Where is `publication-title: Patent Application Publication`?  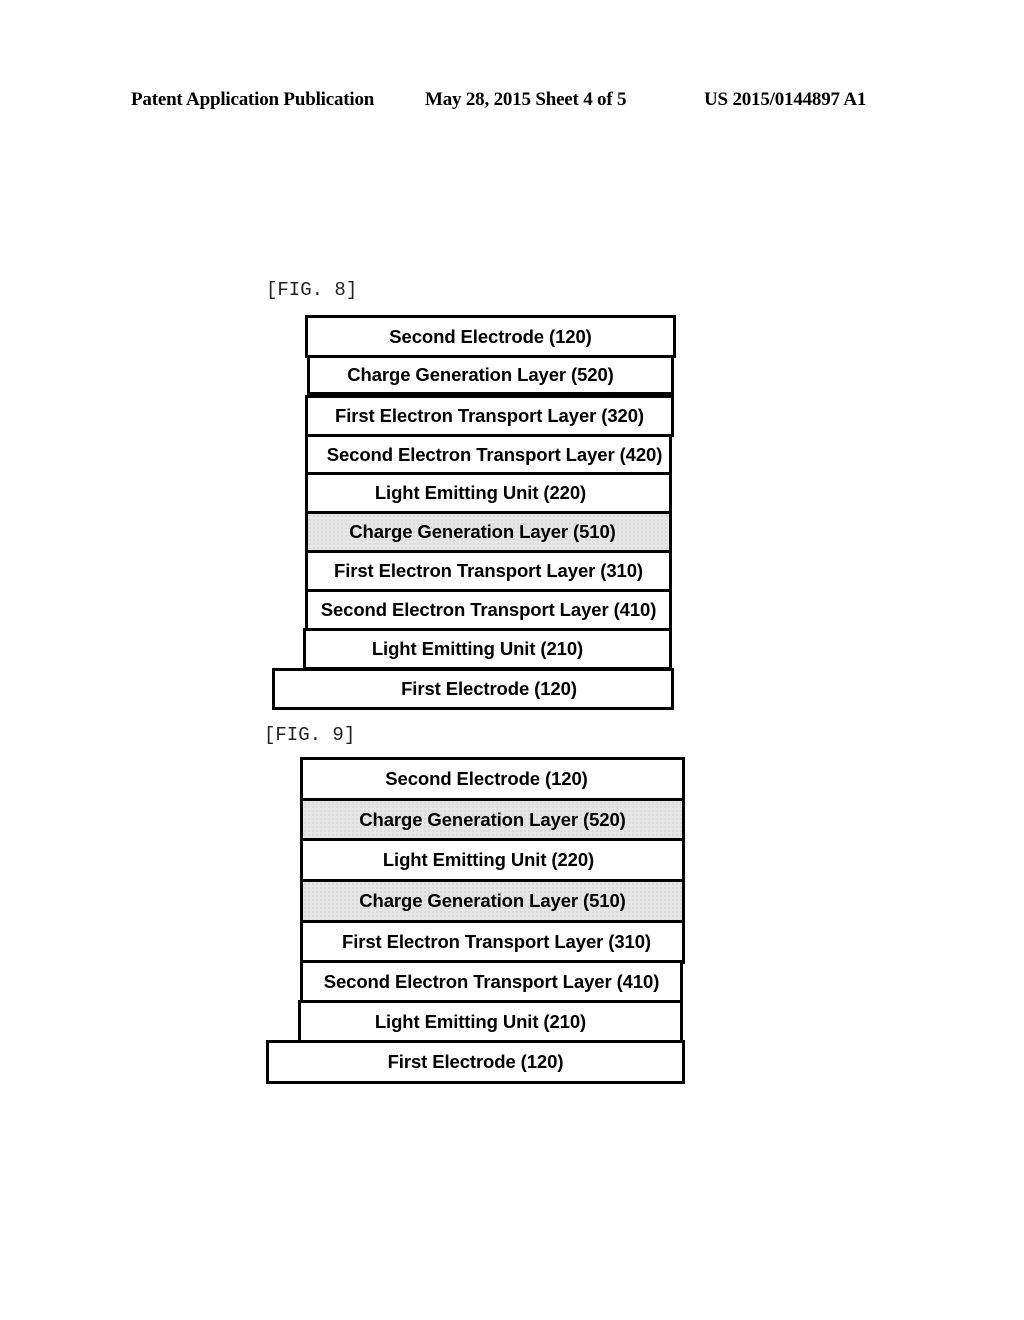
publication-title: Patent Application Publication is located at coordinates (253, 99).